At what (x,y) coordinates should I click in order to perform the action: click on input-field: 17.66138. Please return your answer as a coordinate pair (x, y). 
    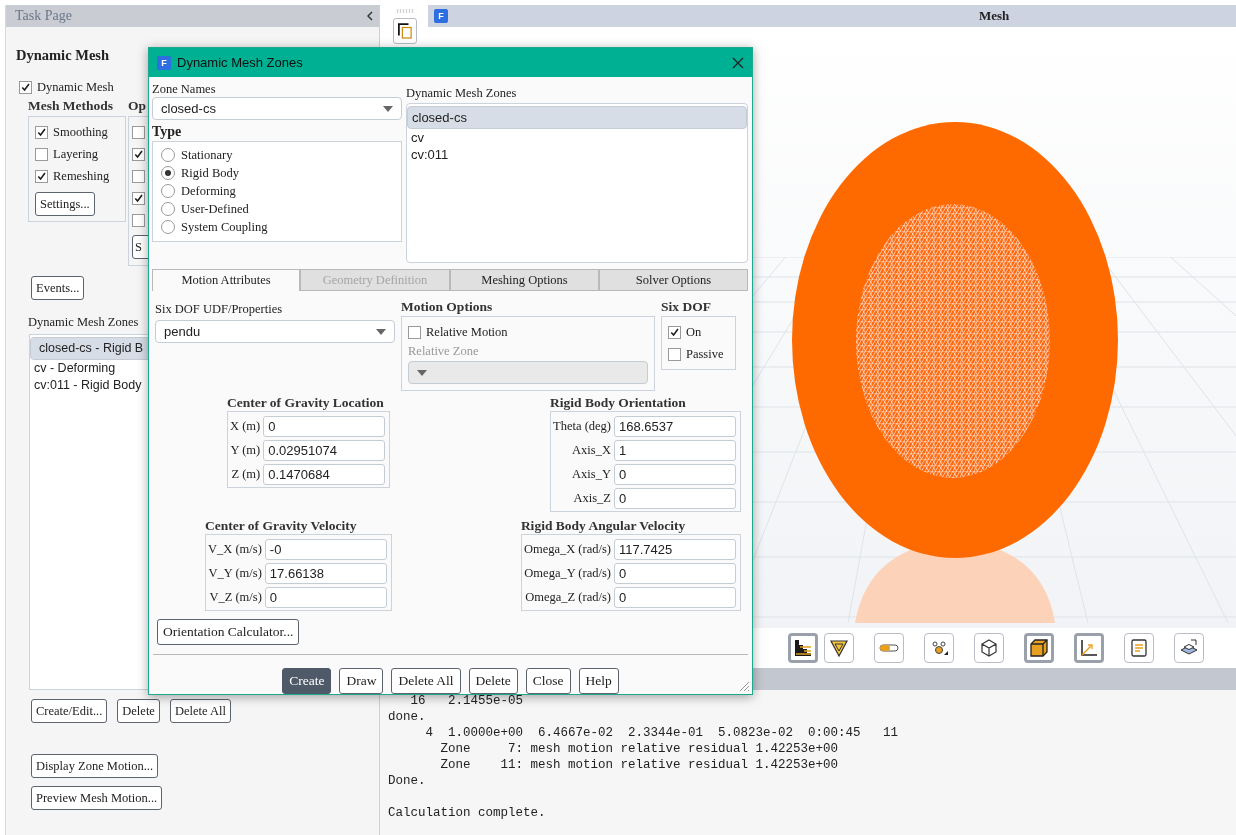
    Looking at the image, I should click on (325, 573).